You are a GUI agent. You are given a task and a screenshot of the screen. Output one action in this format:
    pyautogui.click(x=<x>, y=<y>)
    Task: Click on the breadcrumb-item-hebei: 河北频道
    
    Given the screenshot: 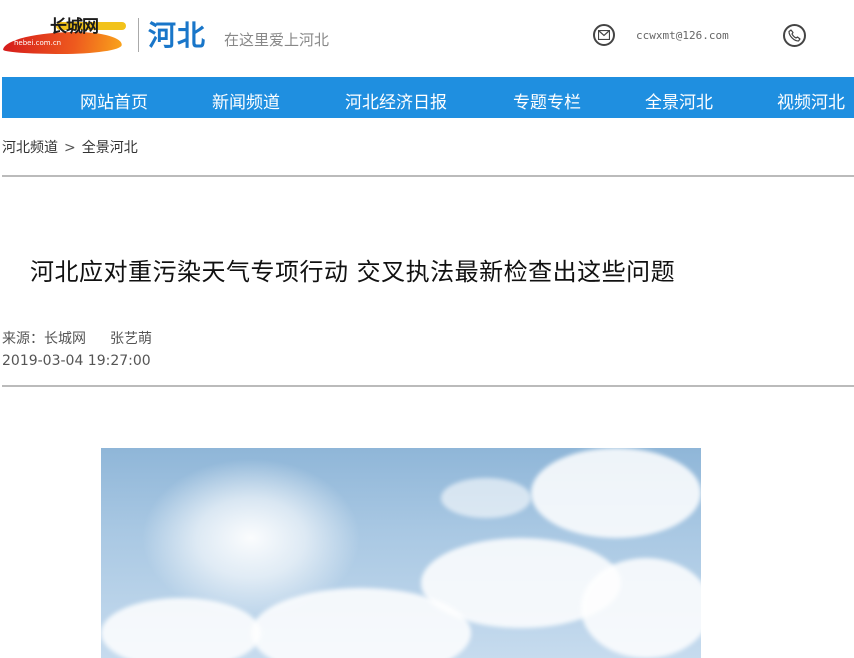 What is the action you would take?
    pyautogui.click(x=30, y=148)
    